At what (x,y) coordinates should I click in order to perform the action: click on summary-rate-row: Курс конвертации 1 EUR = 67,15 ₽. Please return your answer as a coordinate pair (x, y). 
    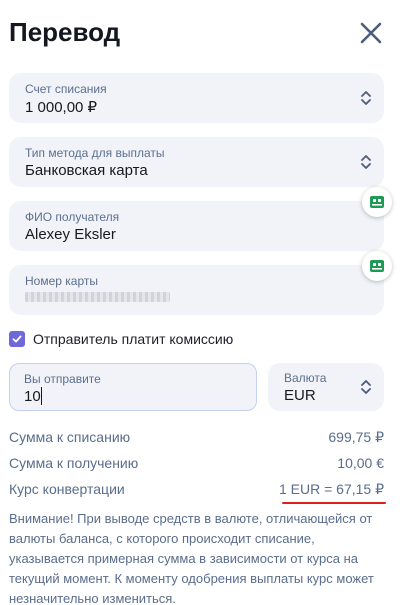
    Looking at the image, I should click on (196, 490).